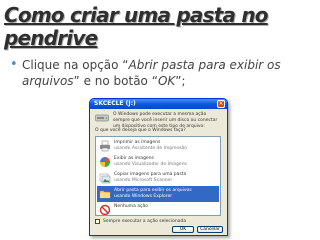  I want to click on bullet-part-button: OK, so click(166, 81).